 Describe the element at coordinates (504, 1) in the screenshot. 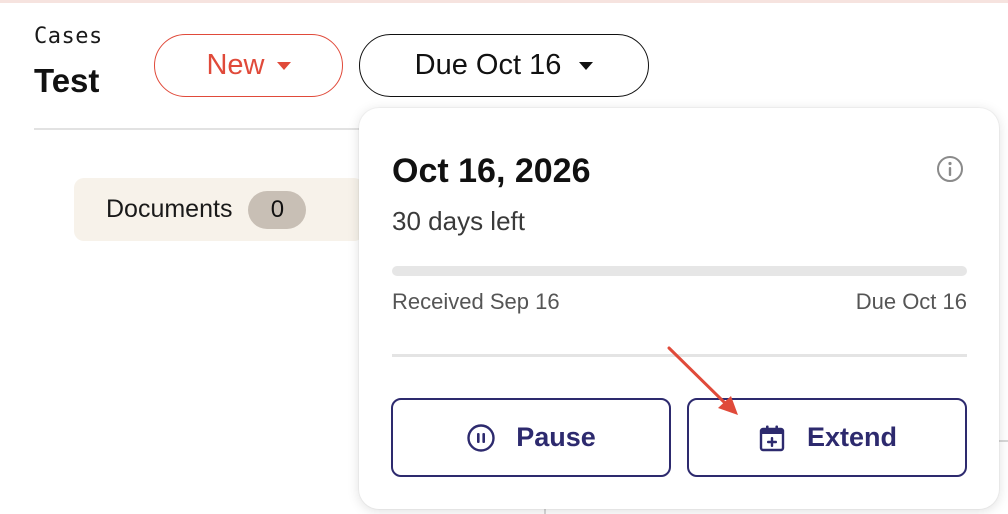

I see `top-accent-bar` at that location.